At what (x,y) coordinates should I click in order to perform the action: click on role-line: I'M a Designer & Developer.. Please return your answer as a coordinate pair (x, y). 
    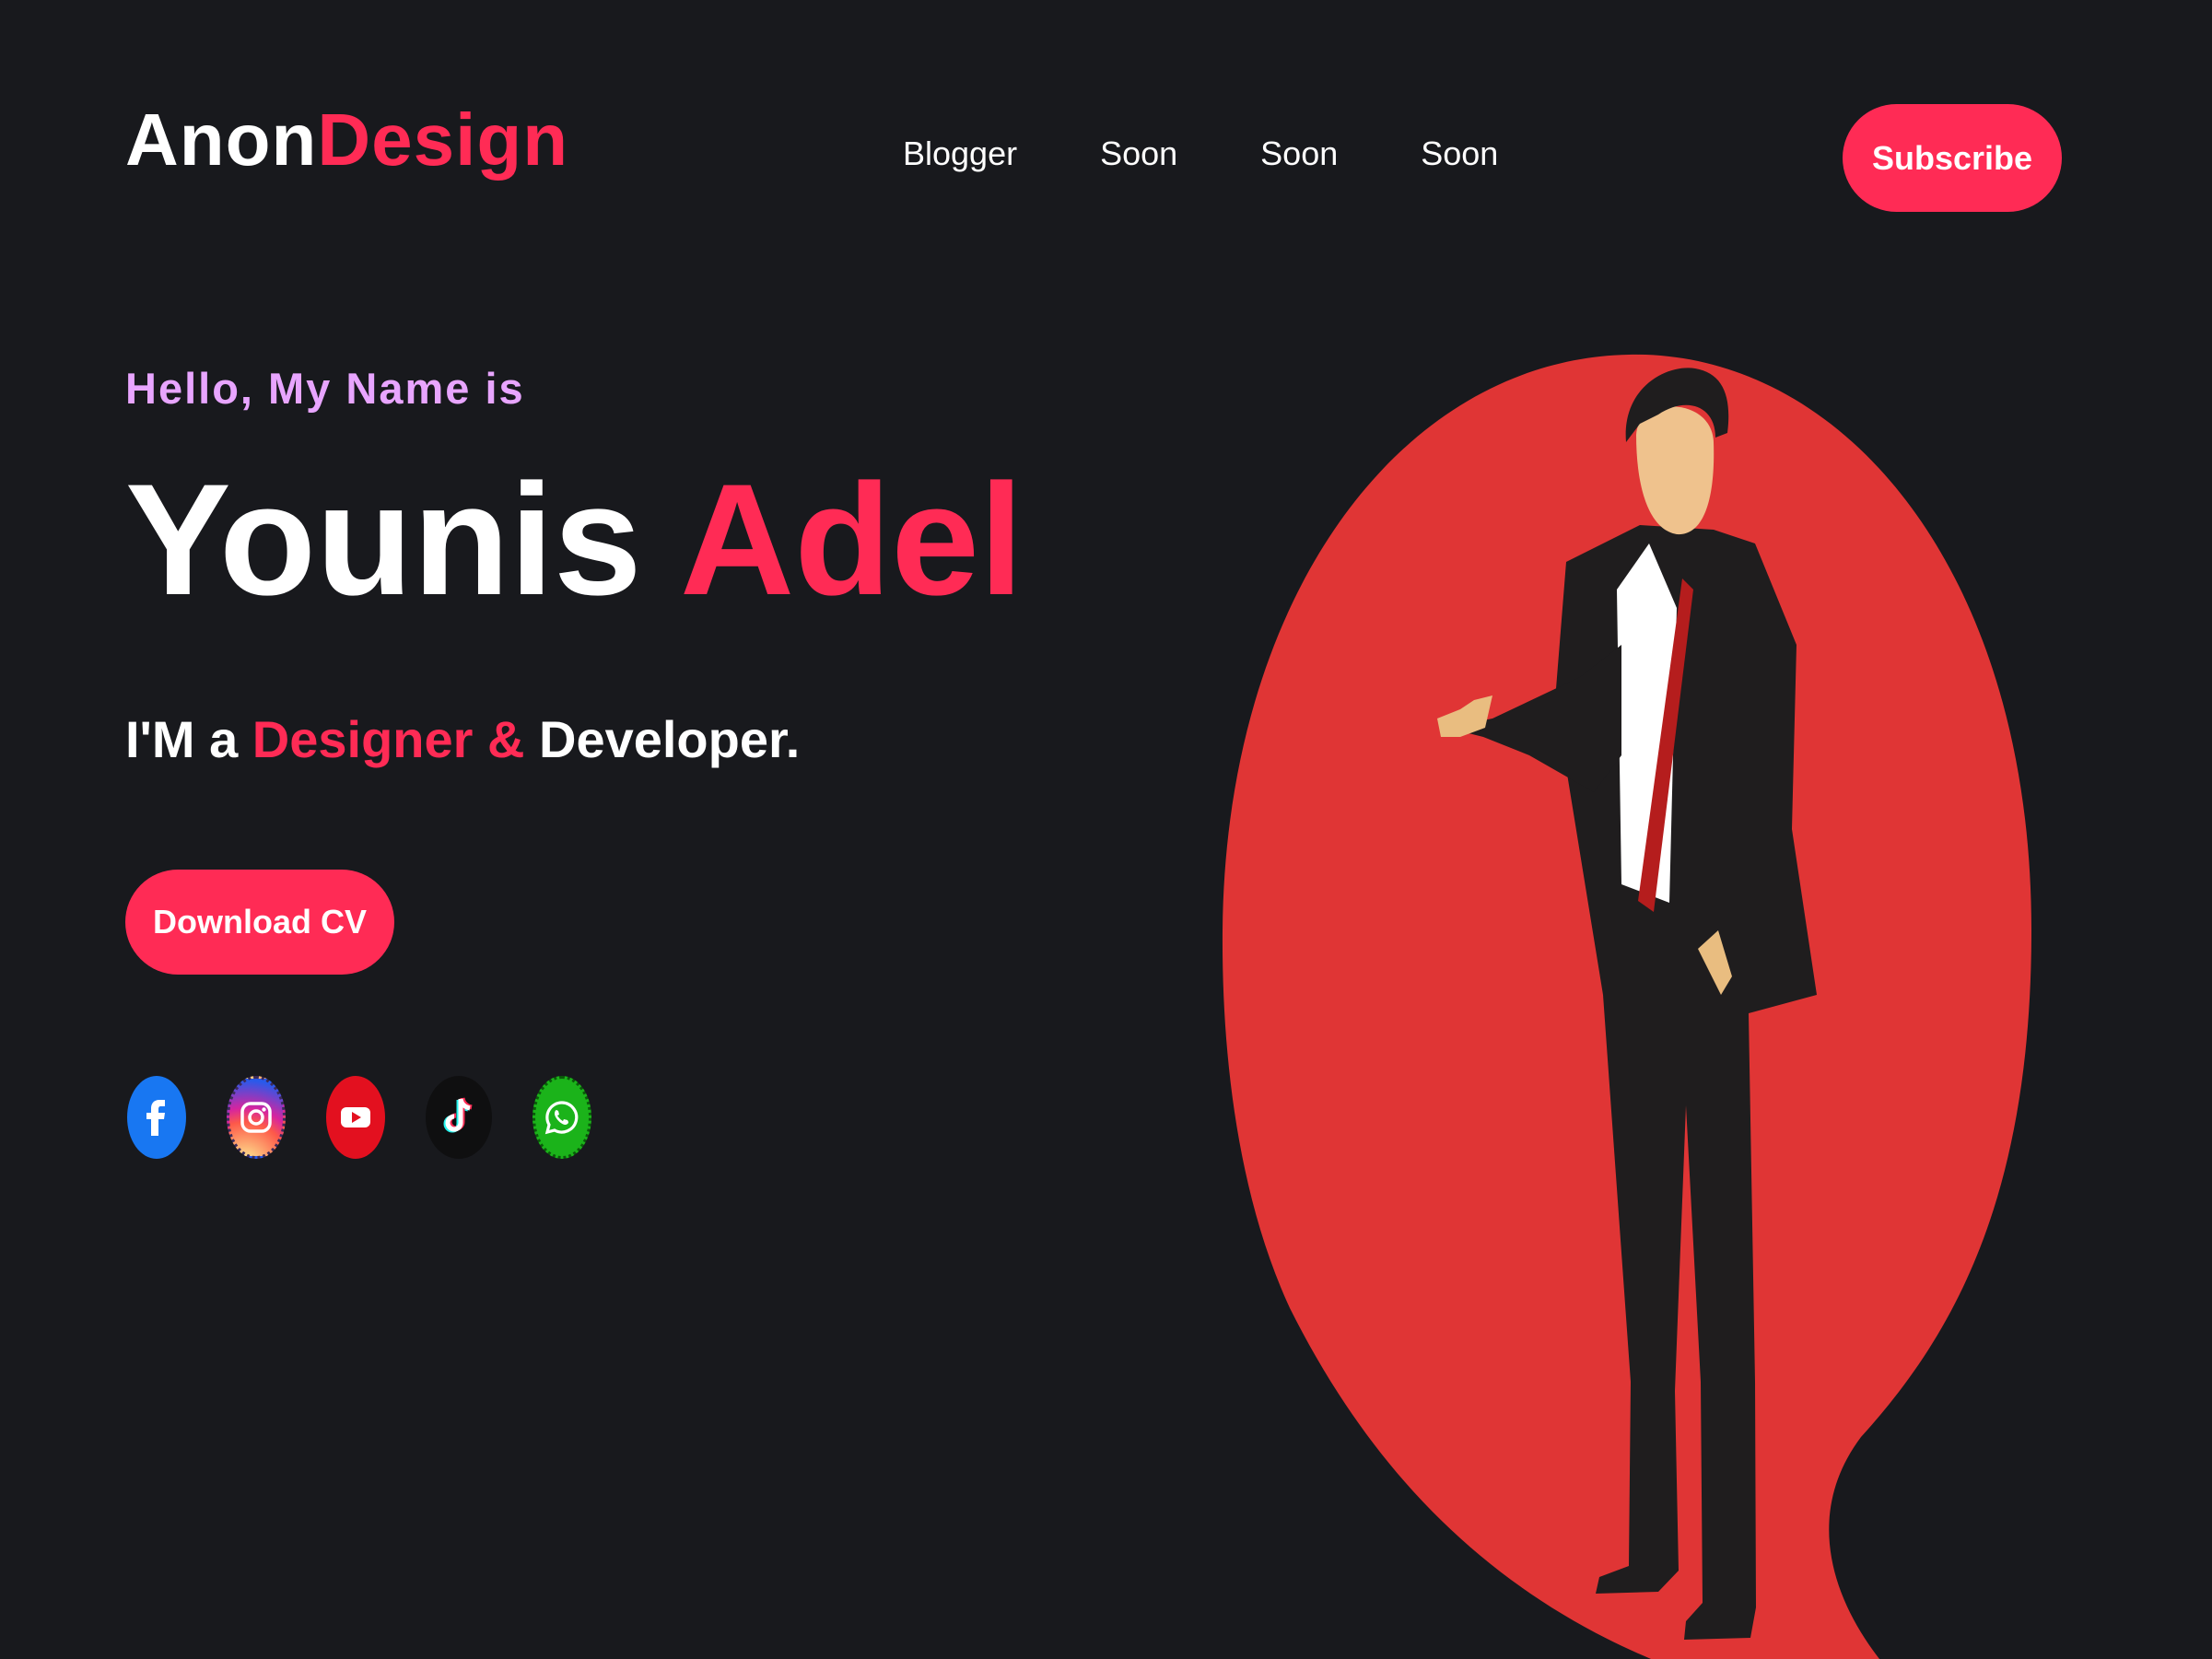
    Looking at the image, I should click on (462, 739).